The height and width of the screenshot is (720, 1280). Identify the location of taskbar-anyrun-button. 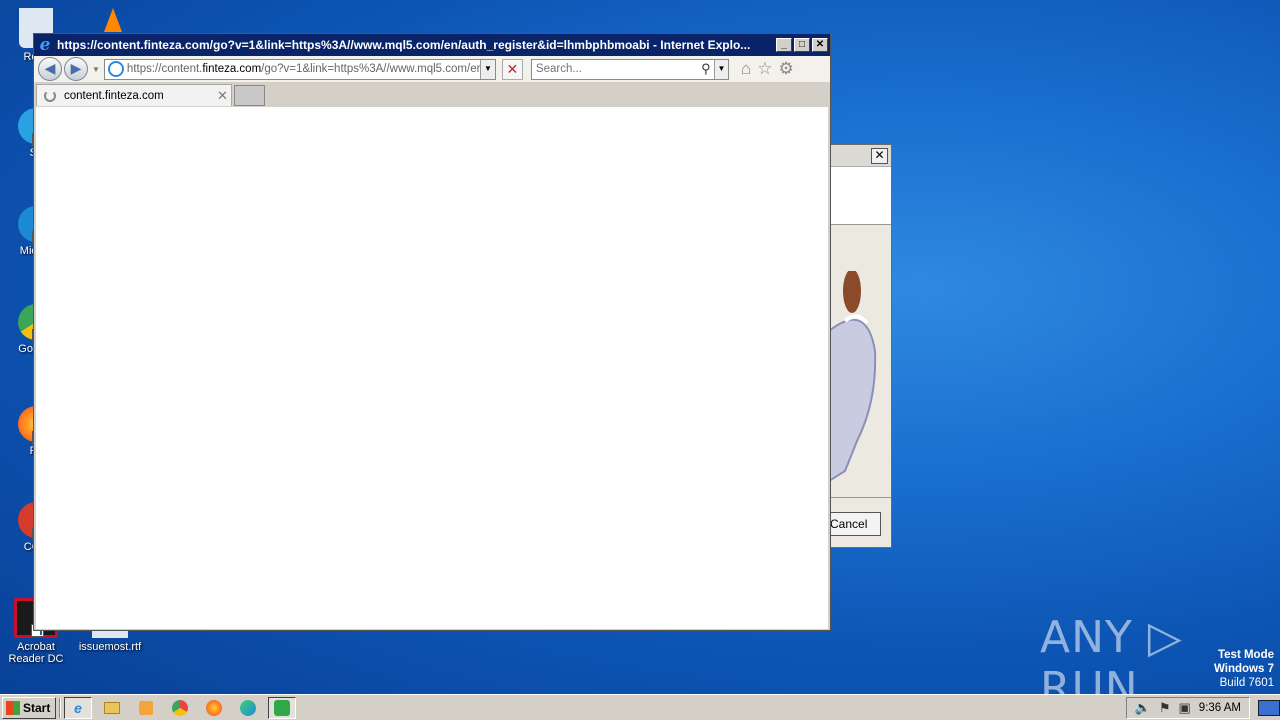
(282, 707).